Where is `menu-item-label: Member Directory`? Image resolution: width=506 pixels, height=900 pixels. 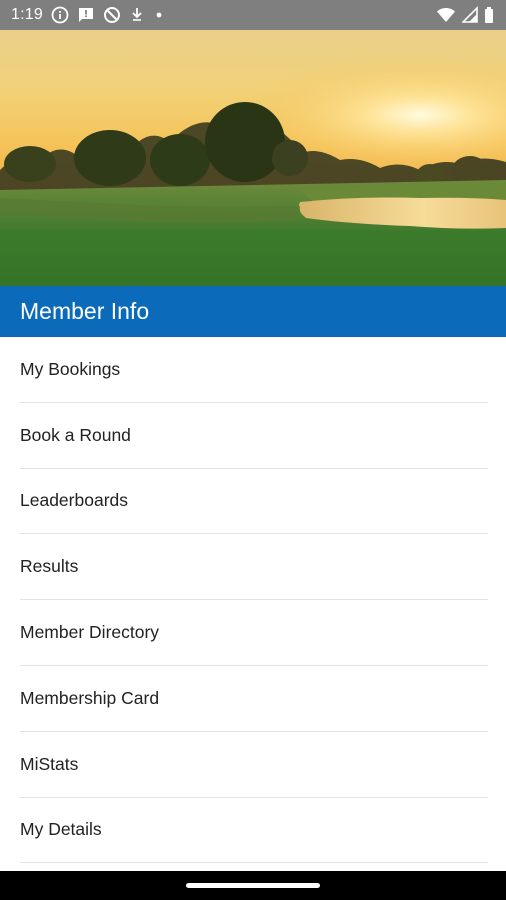
menu-item-label: Member Directory is located at coordinates (90, 632).